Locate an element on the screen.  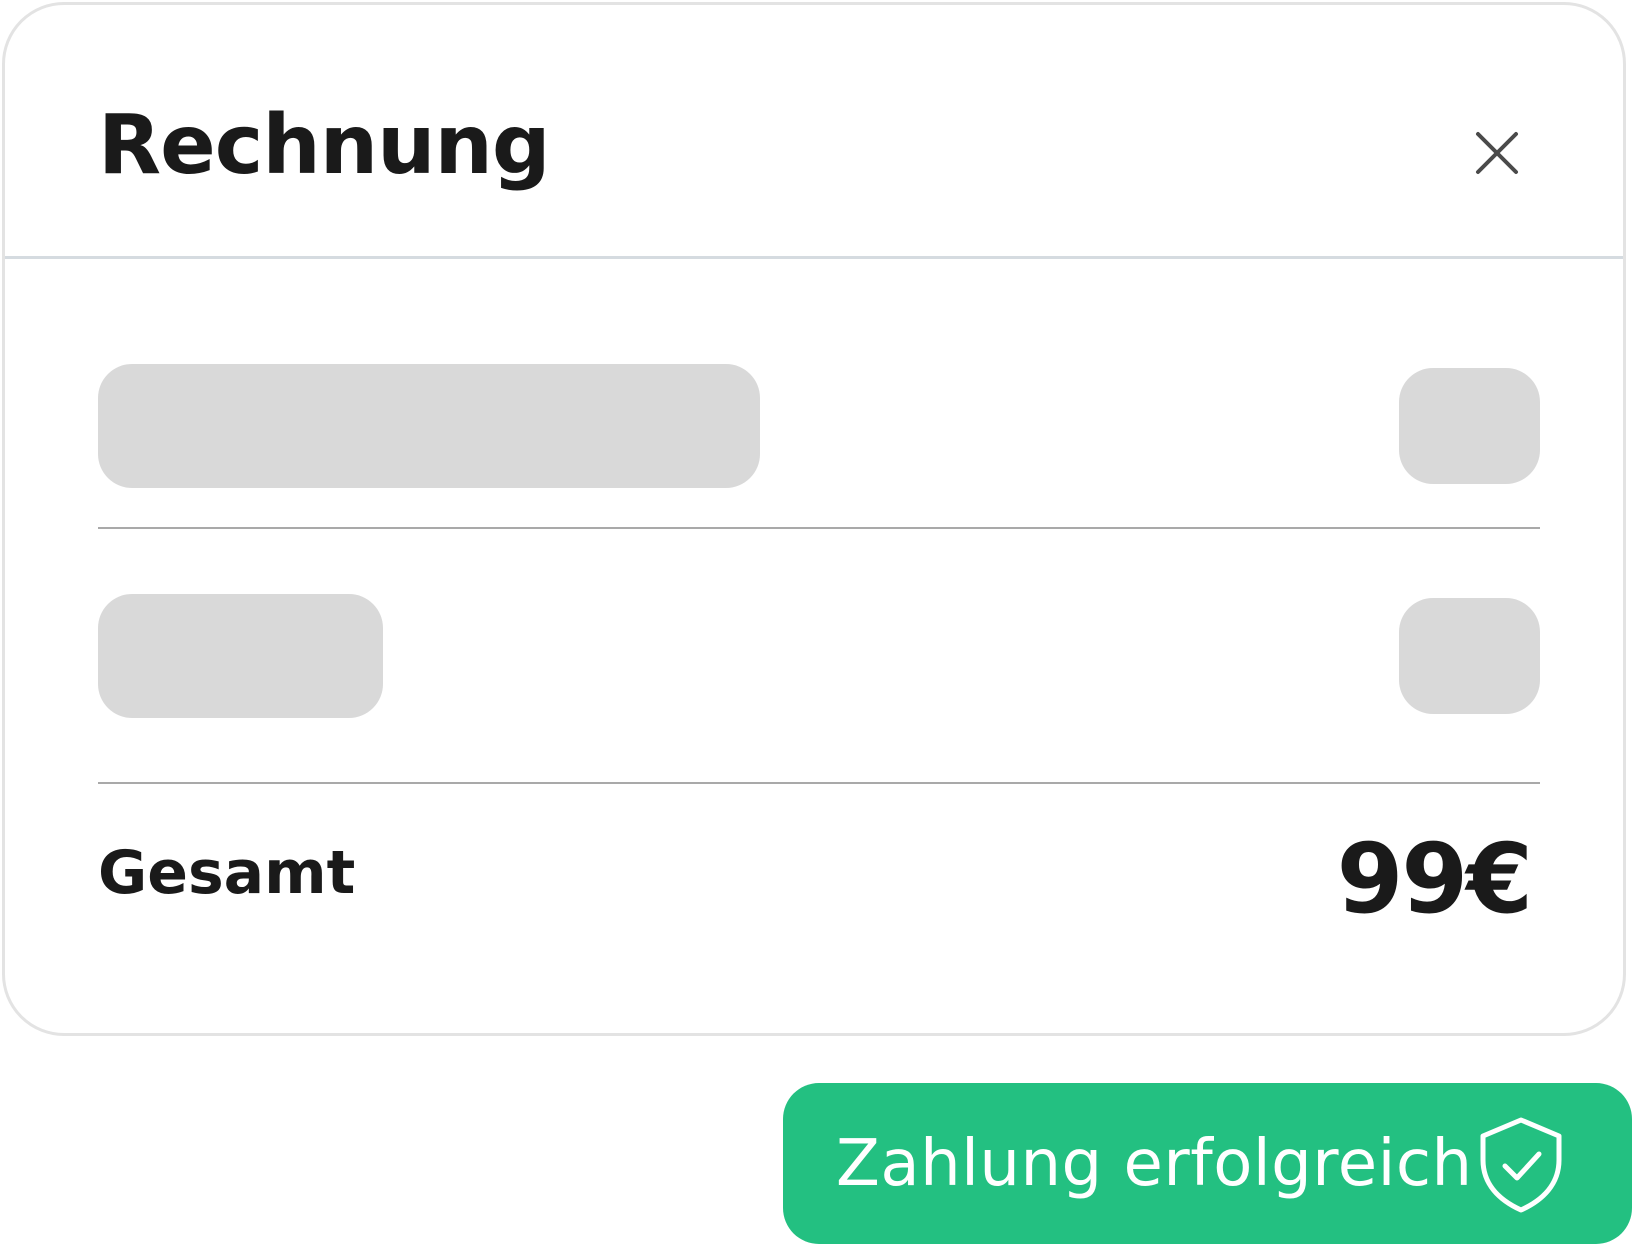
total-divider is located at coordinates (819, 783).